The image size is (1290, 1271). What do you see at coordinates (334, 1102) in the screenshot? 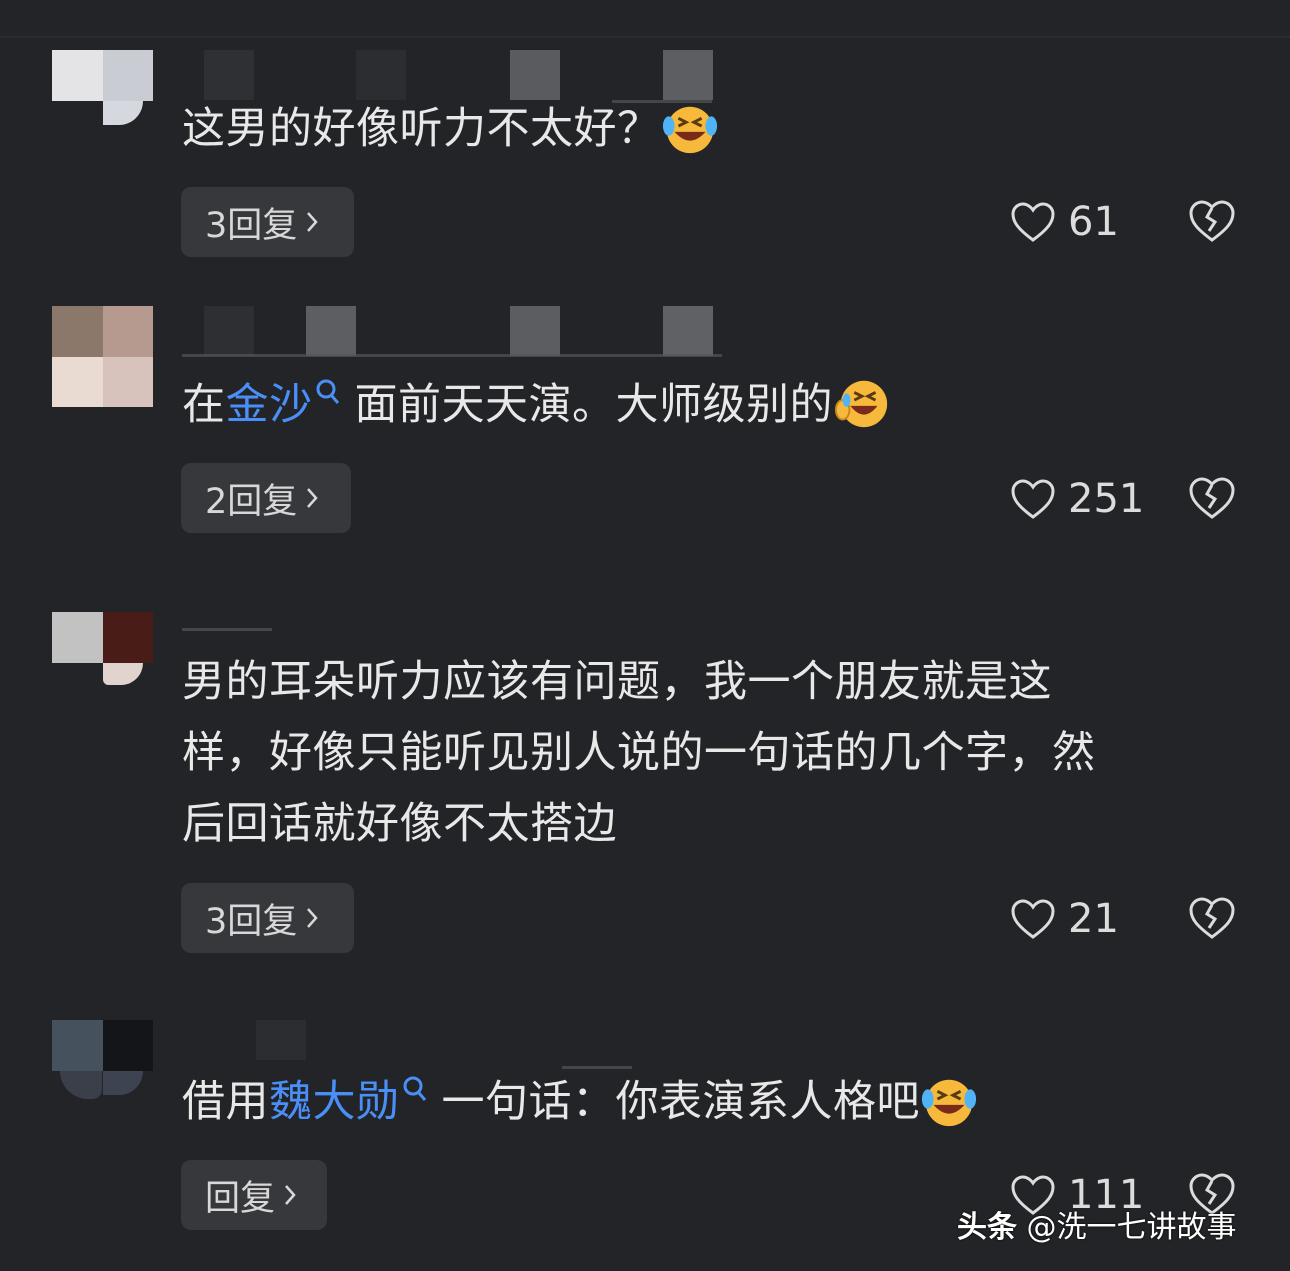
I see `keyword-link: 魏大勋` at bounding box center [334, 1102].